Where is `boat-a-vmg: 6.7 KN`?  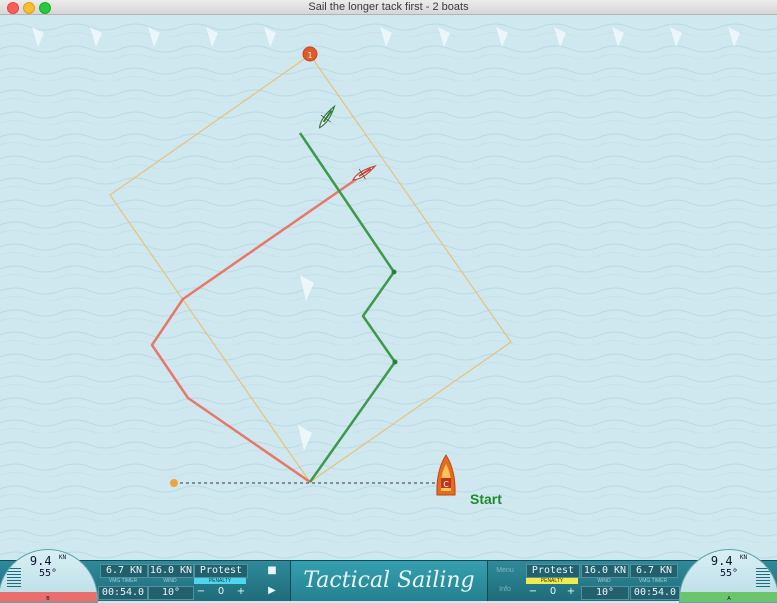
boat-a-vmg: 6.7 KN is located at coordinates (654, 571).